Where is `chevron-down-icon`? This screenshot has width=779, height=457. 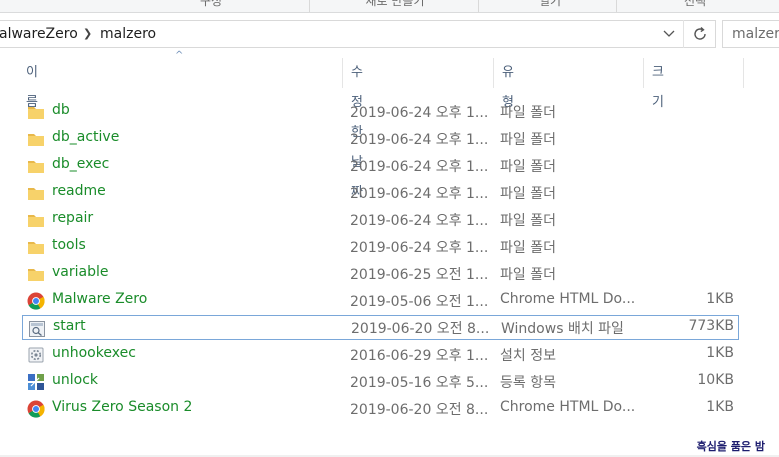
chevron-down-icon is located at coordinates (669, 34).